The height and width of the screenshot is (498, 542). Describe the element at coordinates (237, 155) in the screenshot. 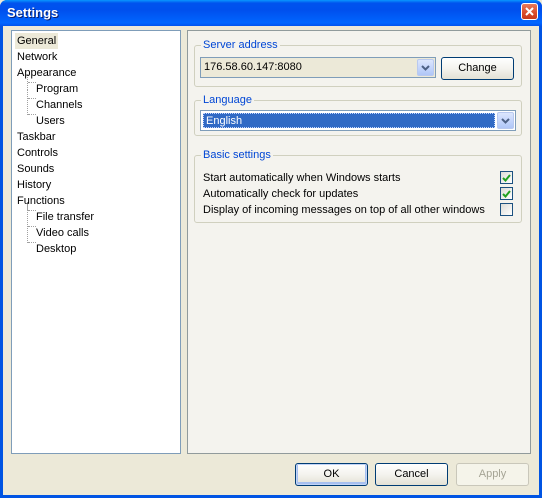

I see `basic-settings-legend: Basic settings` at that location.